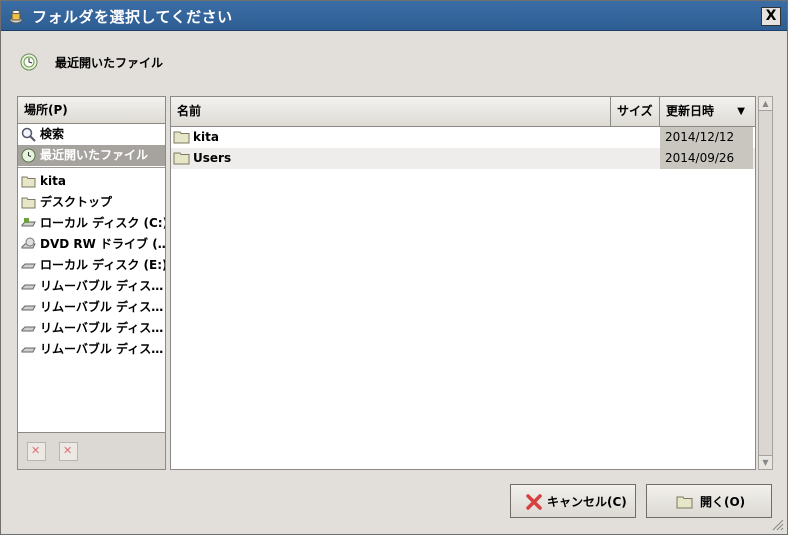  Describe the element at coordinates (771, 16) in the screenshot. I see `close-button: X` at that location.